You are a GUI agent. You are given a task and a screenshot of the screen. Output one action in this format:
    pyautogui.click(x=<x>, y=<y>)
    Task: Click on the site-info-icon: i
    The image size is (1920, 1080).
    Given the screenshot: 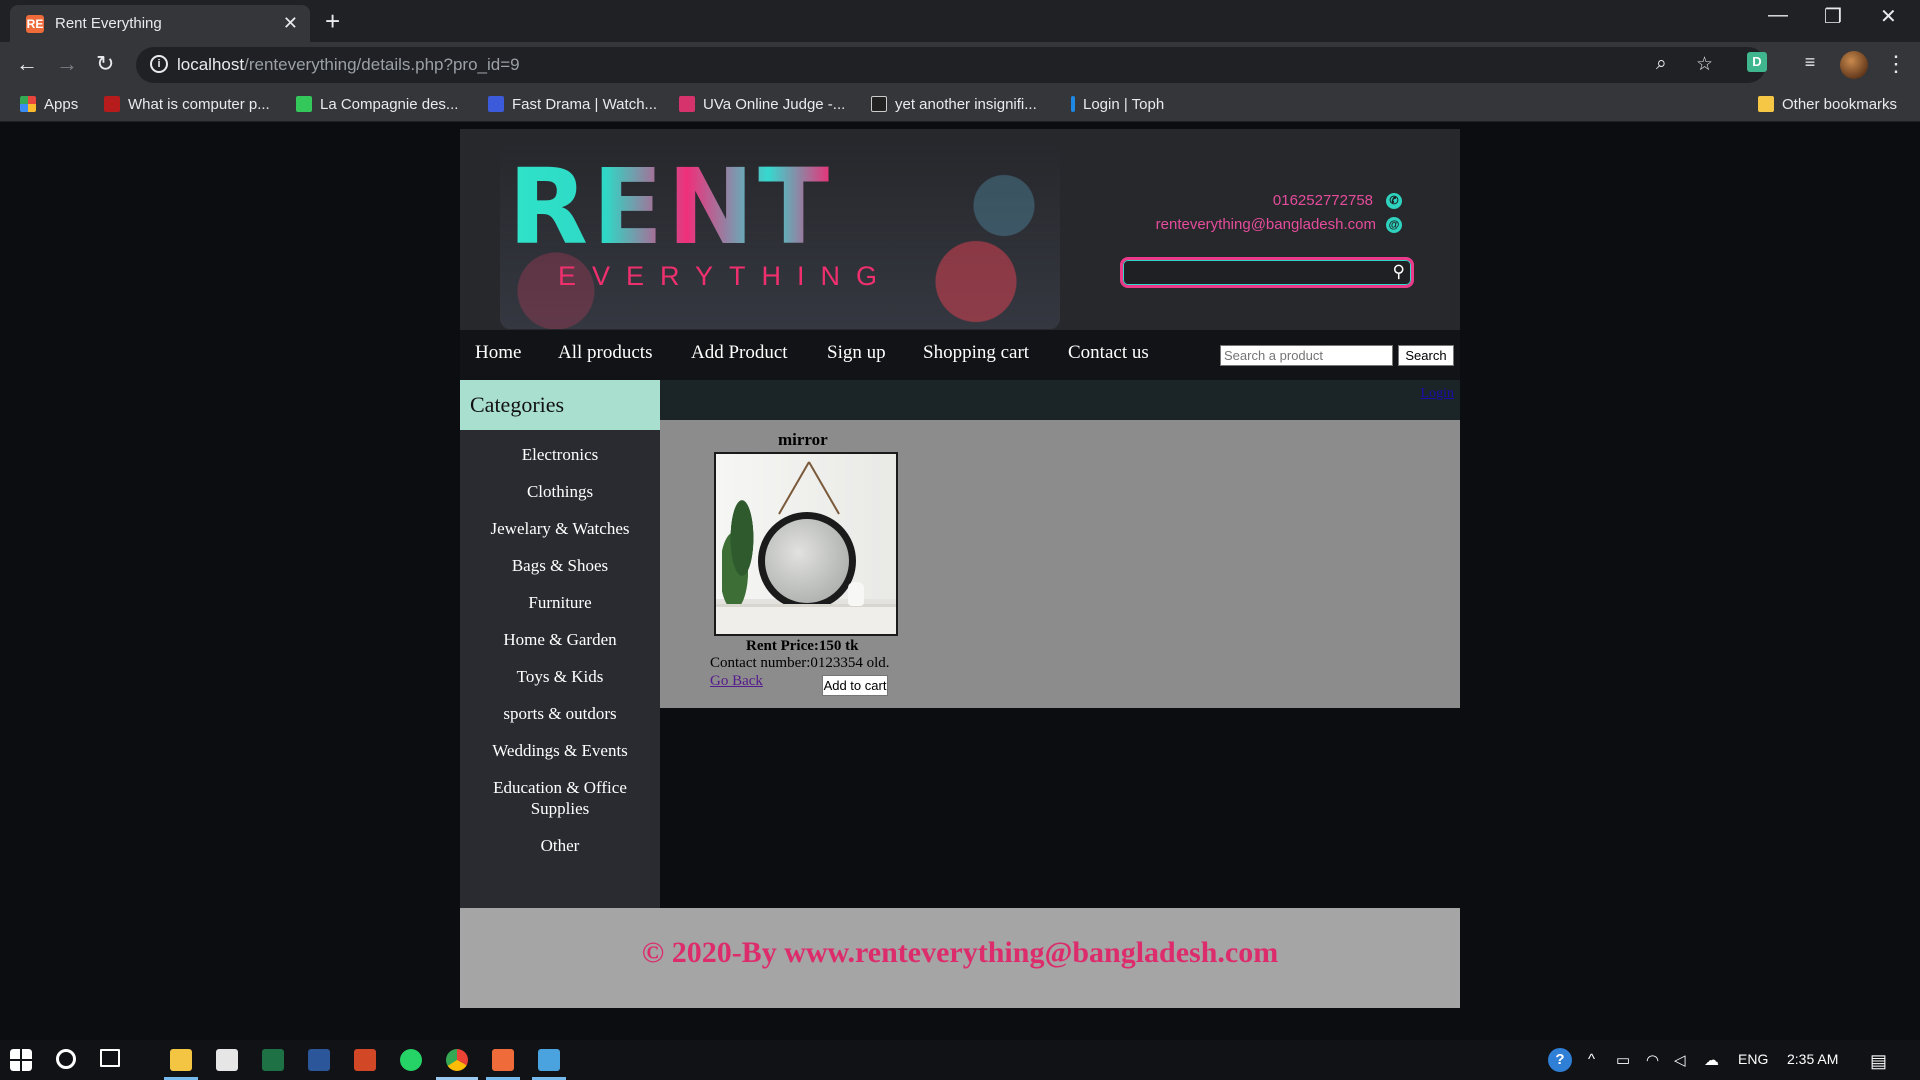 What is the action you would take?
    pyautogui.click(x=159, y=64)
    